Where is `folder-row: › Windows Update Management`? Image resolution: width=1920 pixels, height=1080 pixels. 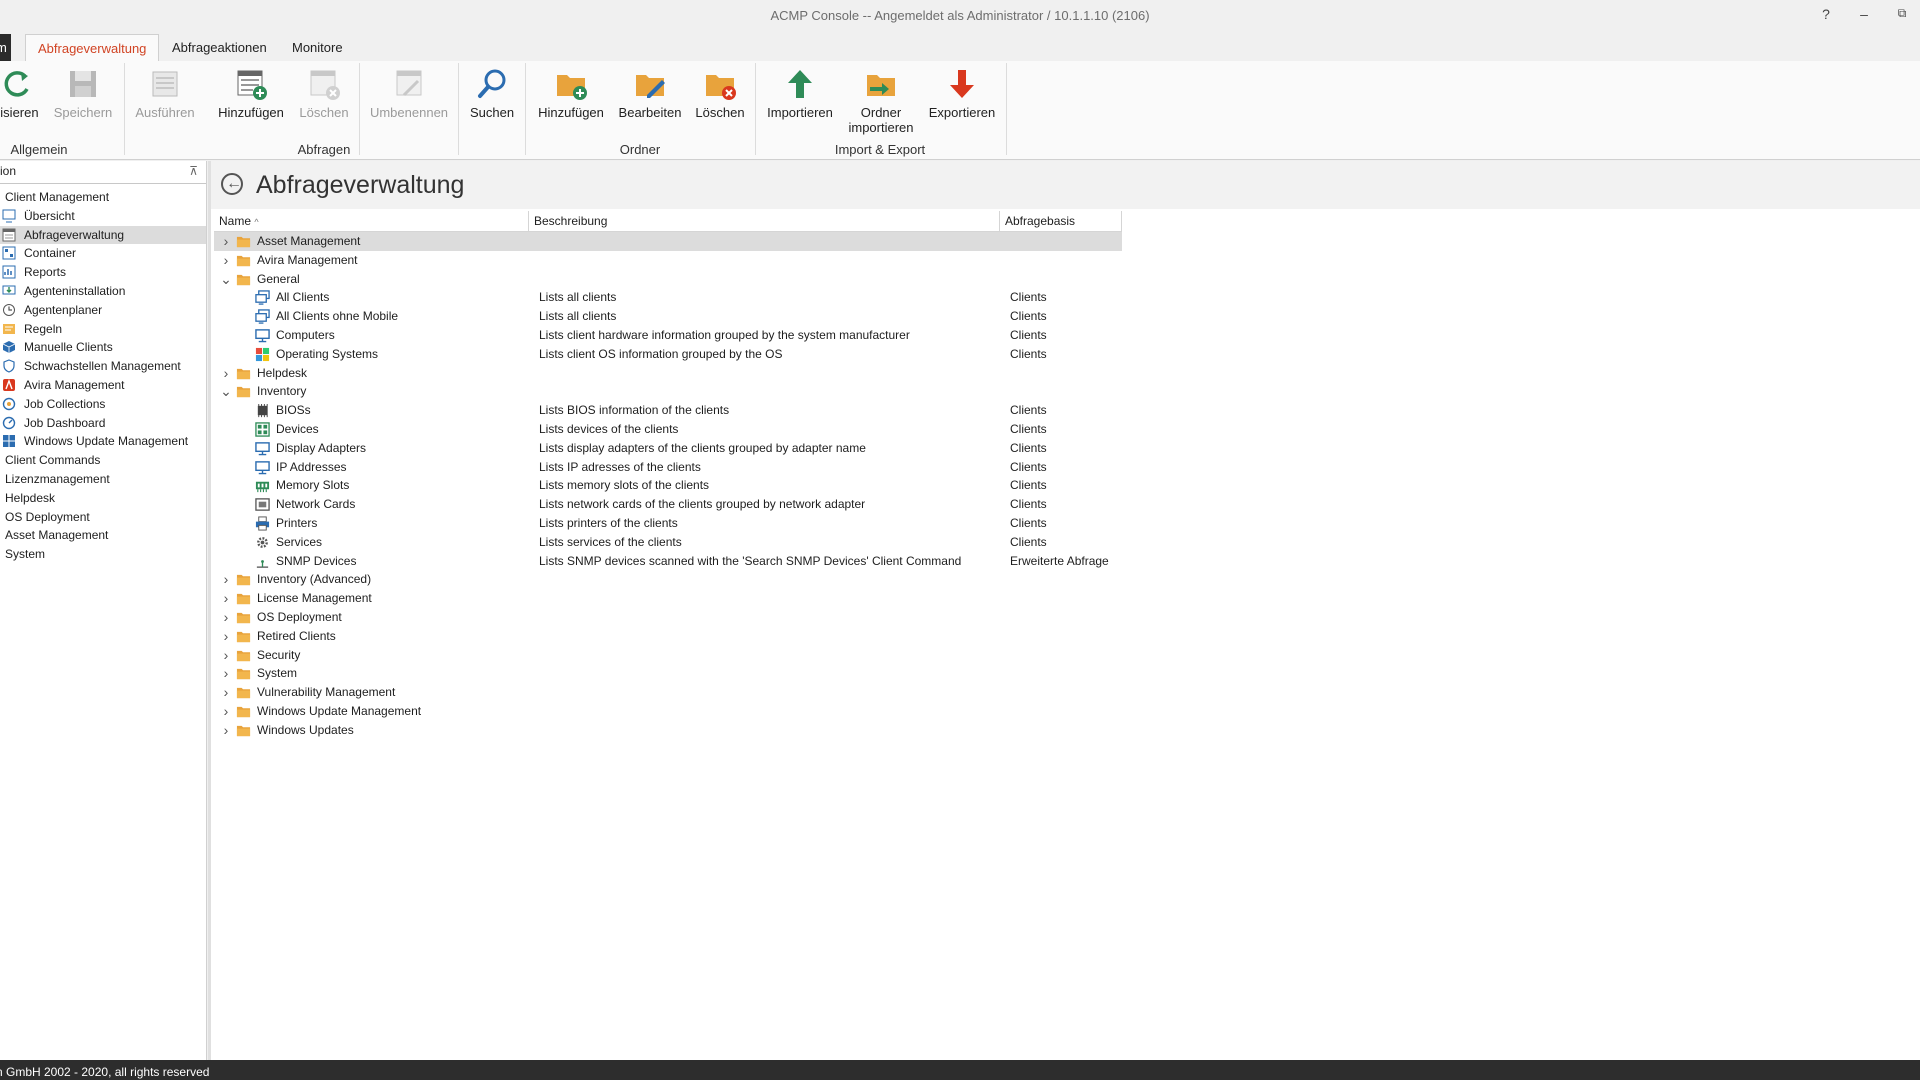
folder-row: › Windows Update Management is located at coordinates (668, 711).